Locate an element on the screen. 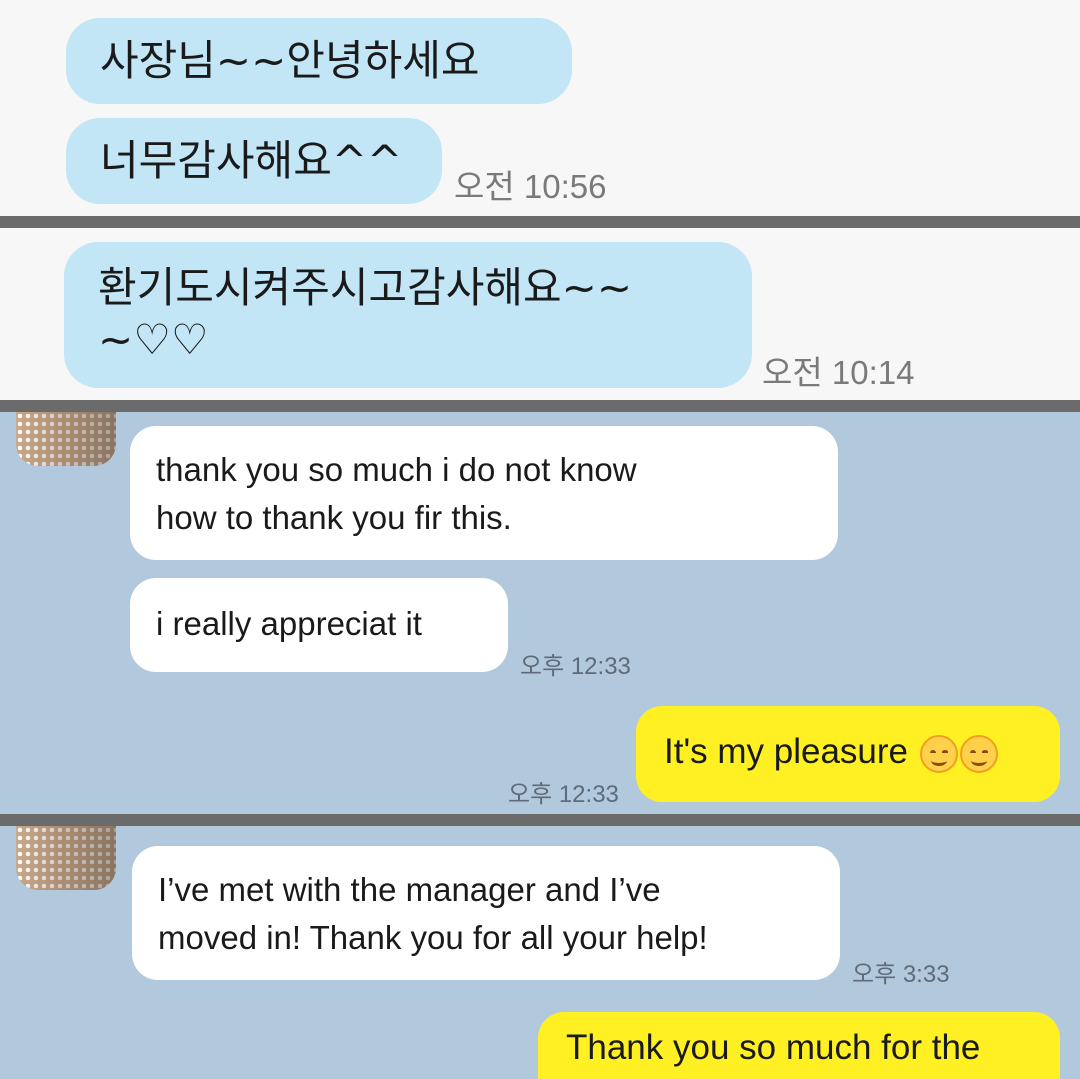 The image size is (1080, 1079). message-bubble: 너무감사해요^^ is located at coordinates (254, 161).